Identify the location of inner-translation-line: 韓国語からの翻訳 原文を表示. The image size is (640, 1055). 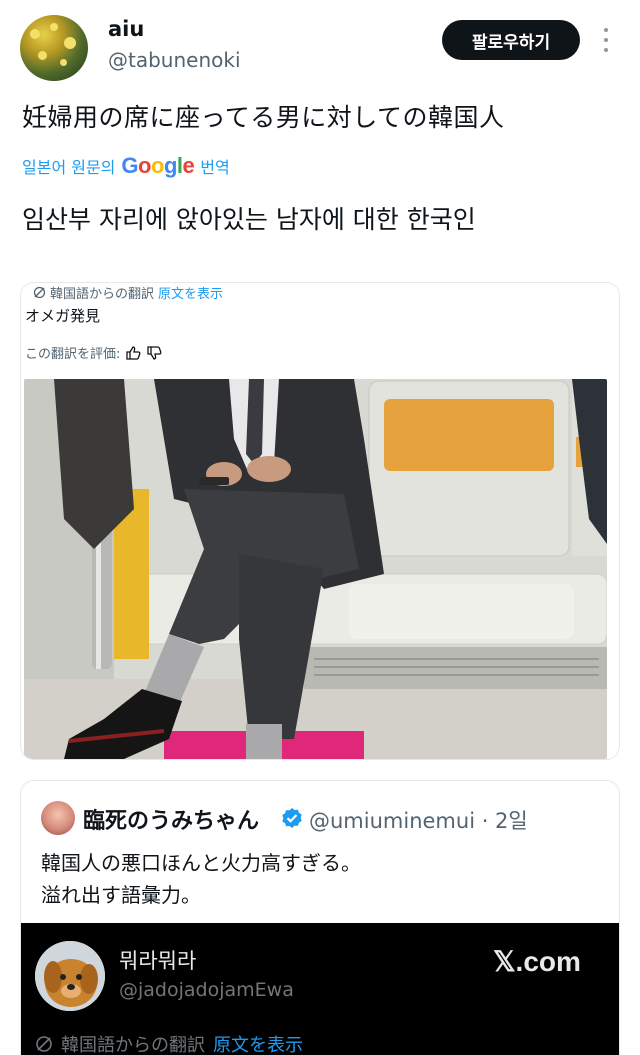
(169, 1043).